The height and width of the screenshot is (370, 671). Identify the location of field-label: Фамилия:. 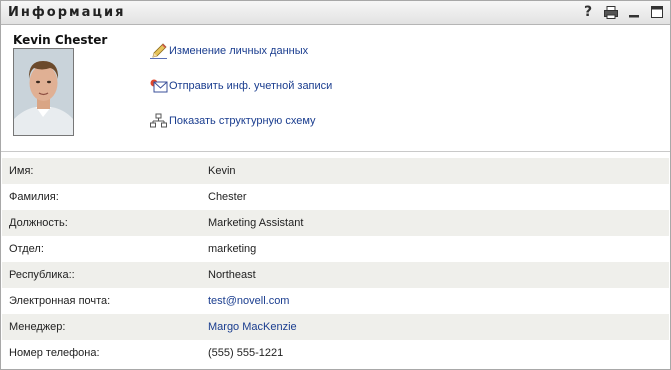
(34, 197).